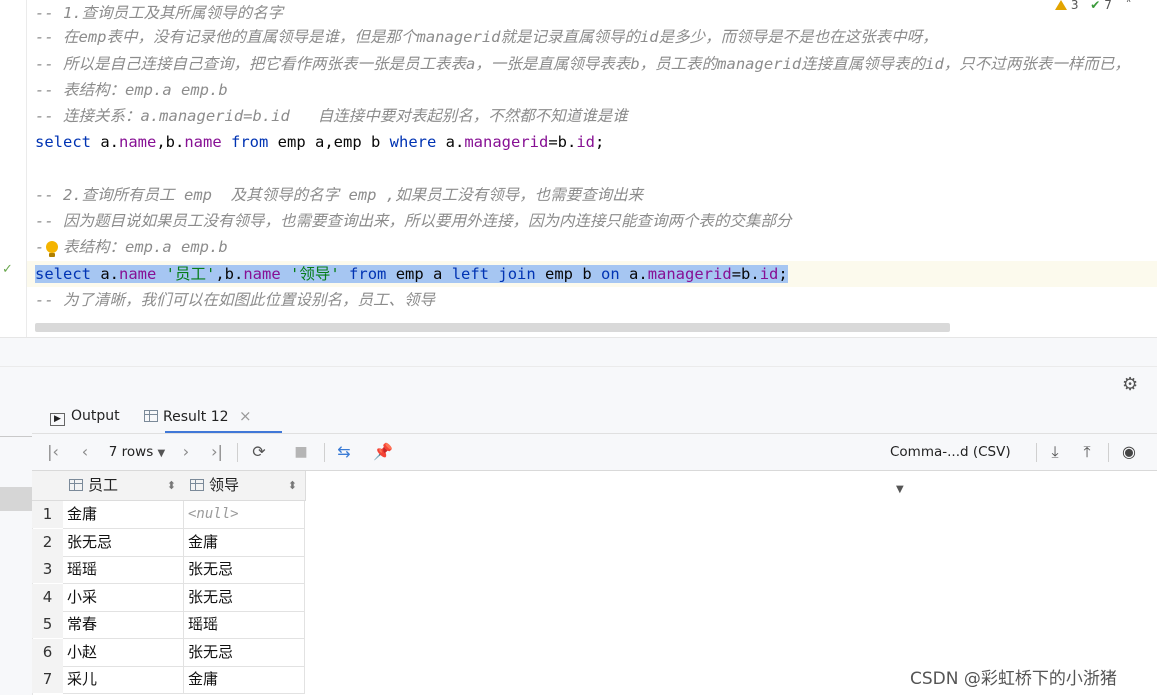 Image resolution: width=1157 pixels, height=695 pixels. What do you see at coordinates (224, 485) in the screenshot?
I see `column-label: 领导` at bounding box center [224, 485].